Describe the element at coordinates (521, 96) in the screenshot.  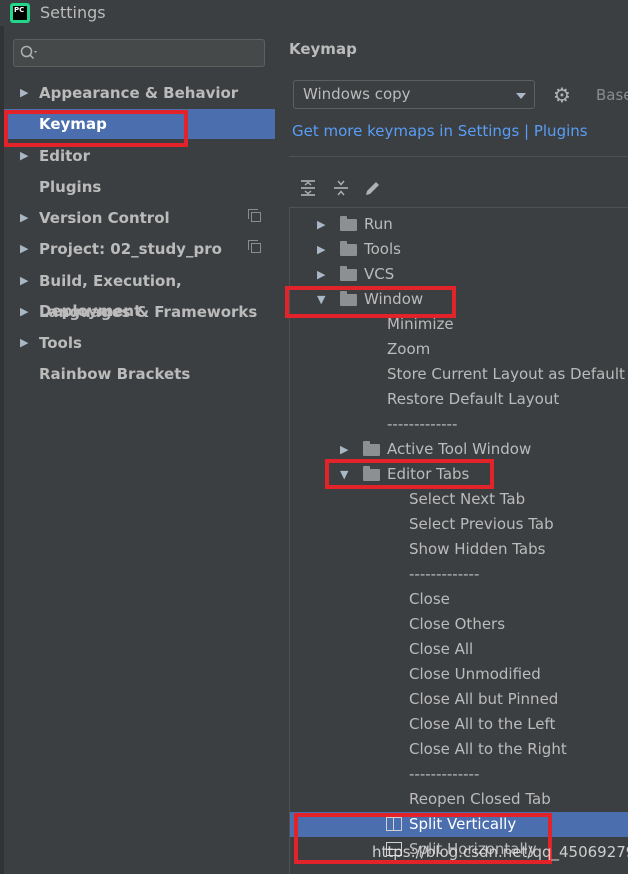
I see `chevron-down-icon` at that location.